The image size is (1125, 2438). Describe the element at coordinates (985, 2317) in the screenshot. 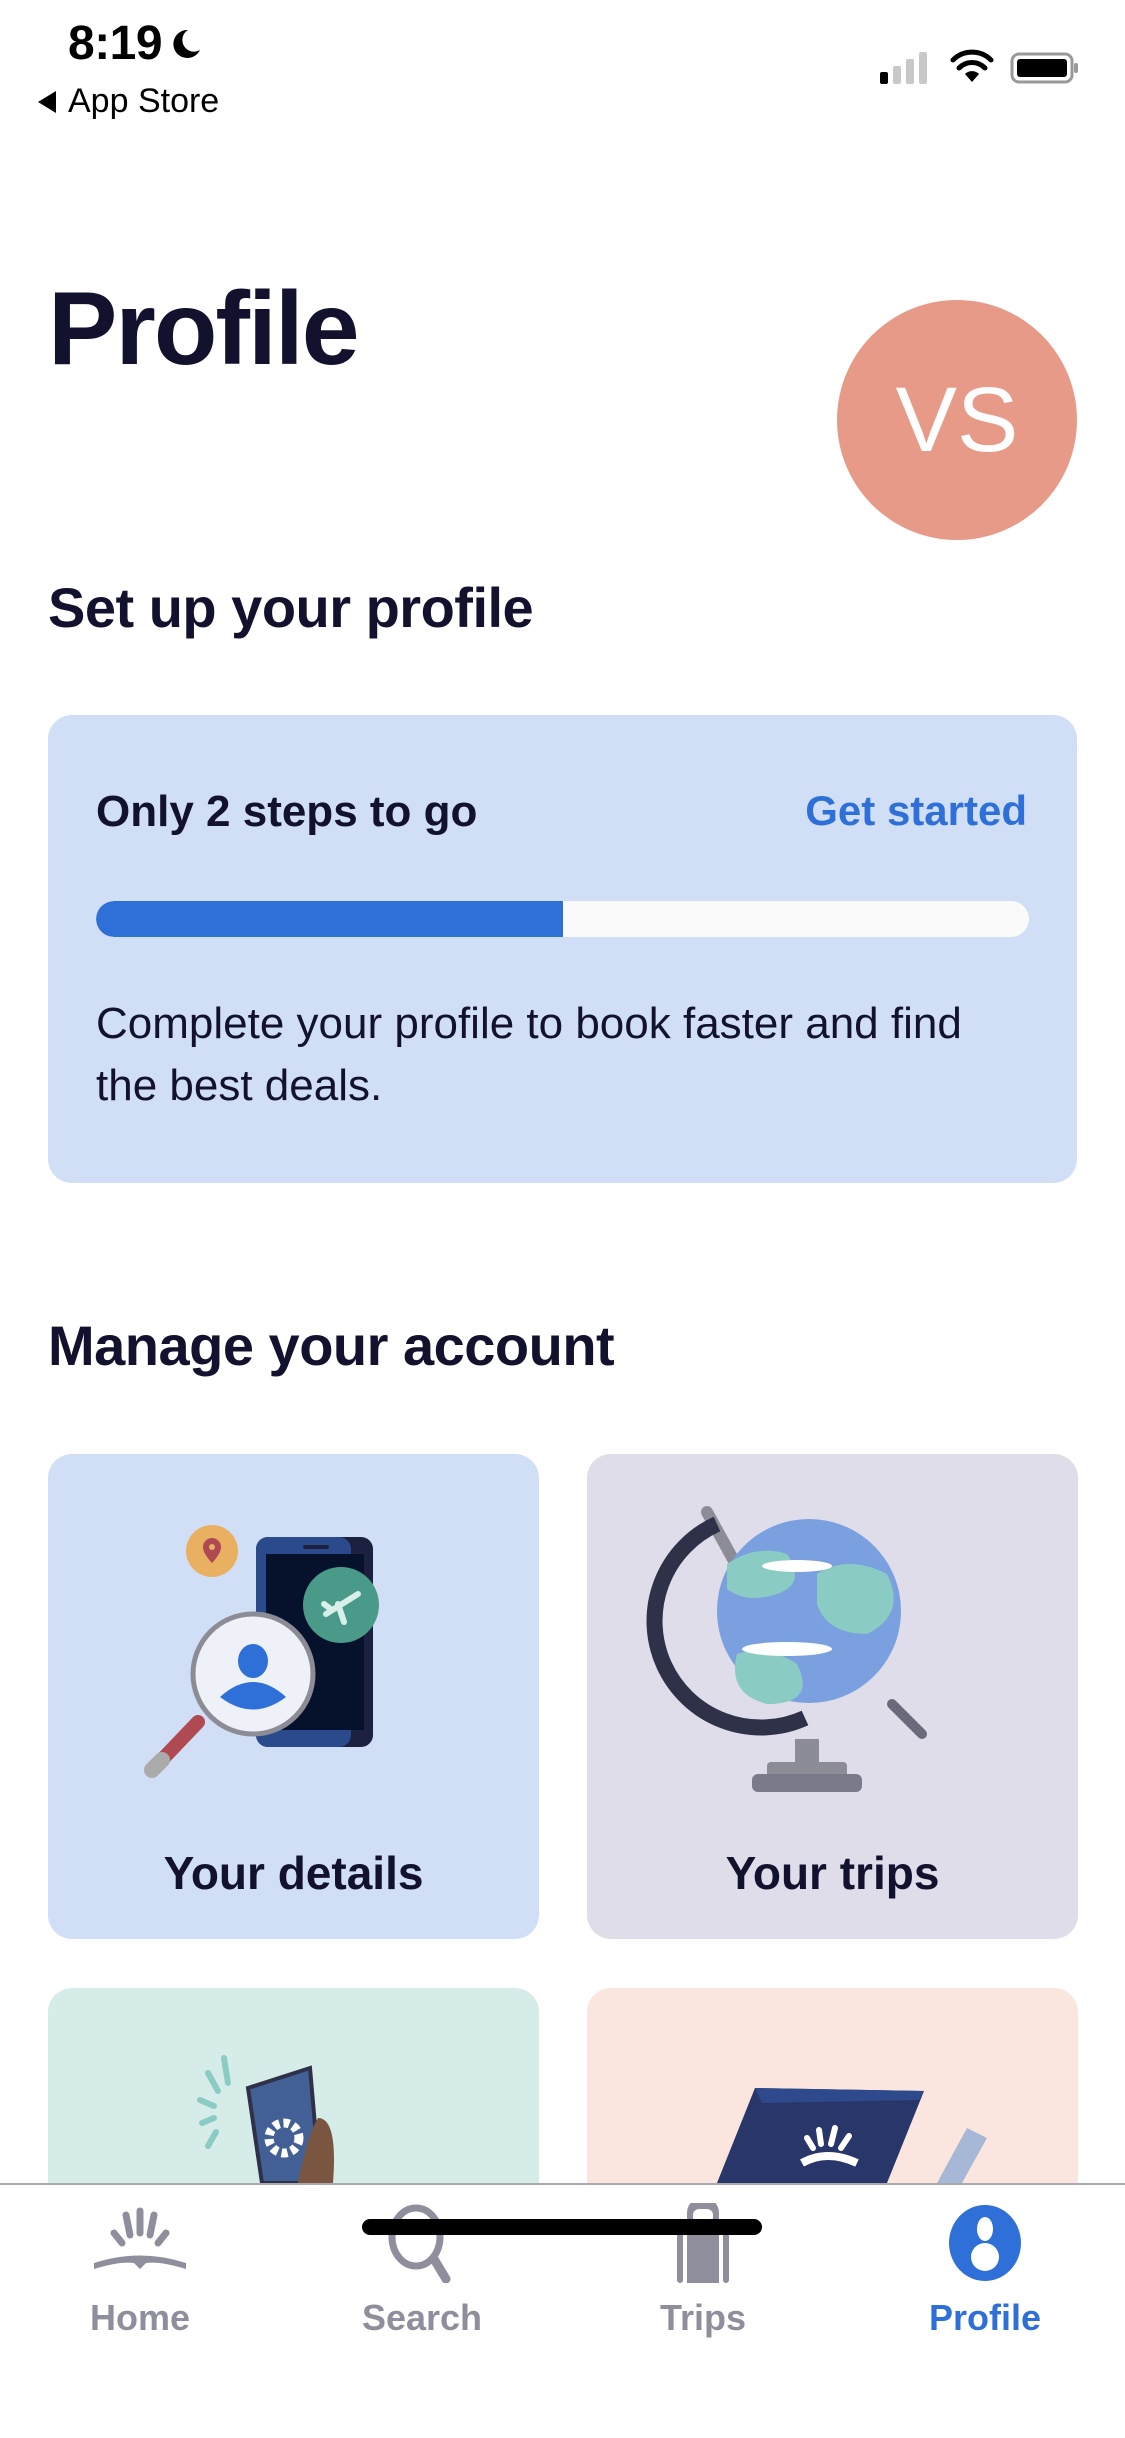

I see `tab-label: Profile` at that location.